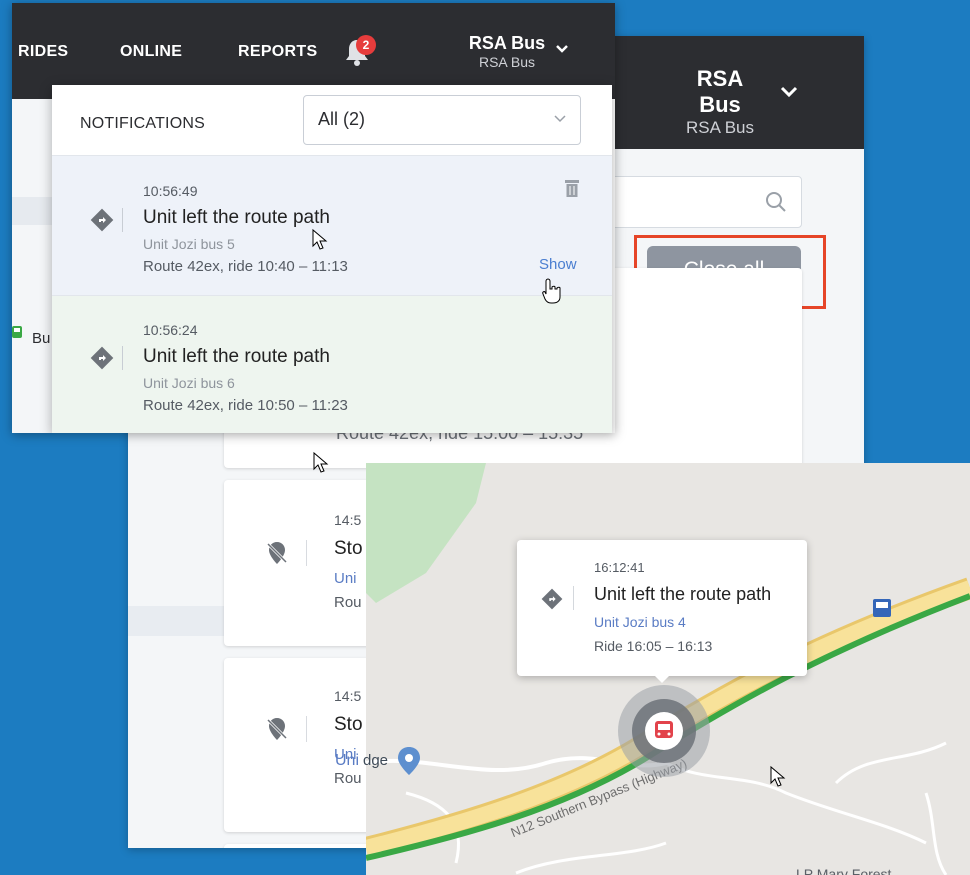  Describe the element at coordinates (376, 760) in the screenshot. I see `map-place-label: dge` at that location.